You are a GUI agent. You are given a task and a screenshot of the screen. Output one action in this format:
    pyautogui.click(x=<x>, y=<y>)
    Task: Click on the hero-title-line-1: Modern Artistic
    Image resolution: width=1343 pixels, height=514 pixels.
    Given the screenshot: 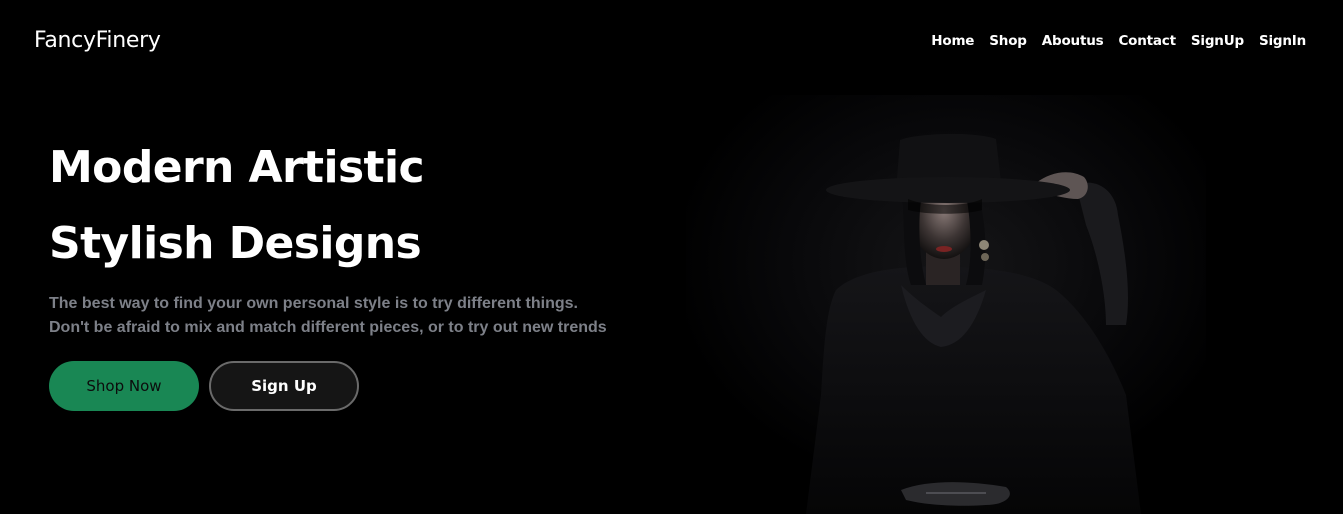 What is the action you would take?
    pyautogui.click(x=237, y=167)
    